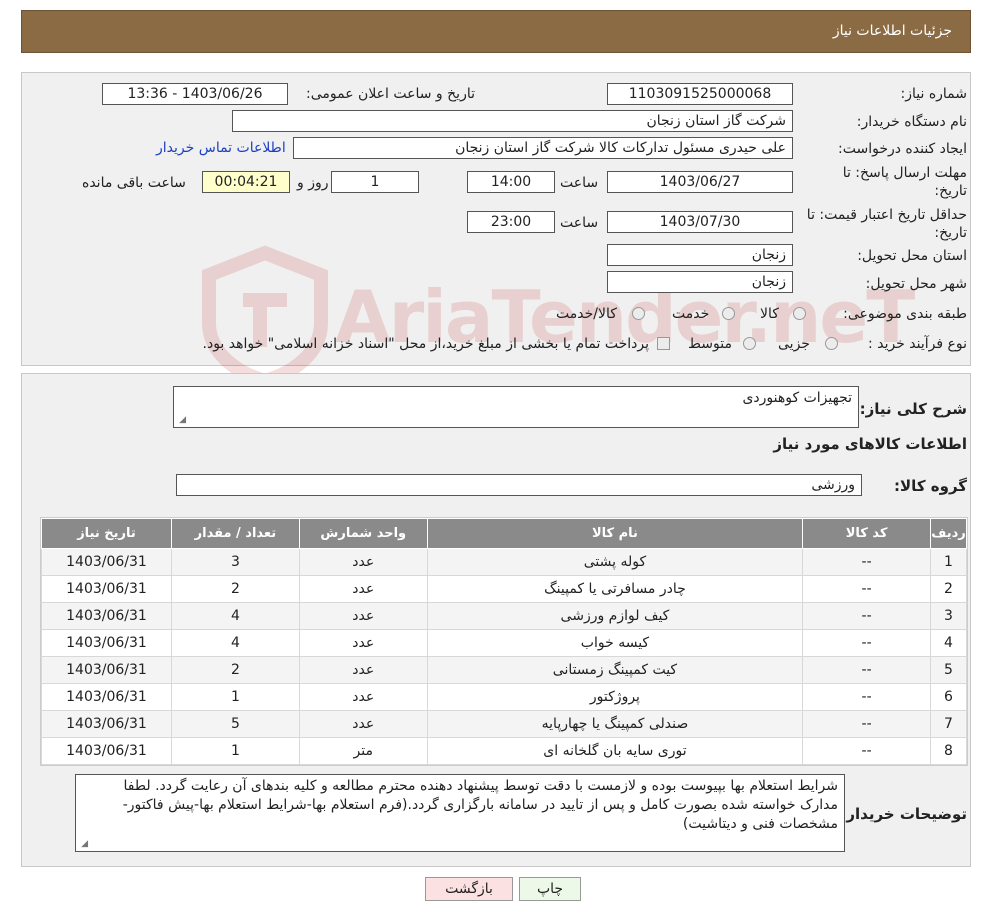 The width and height of the screenshot is (985, 921). Describe the element at coordinates (916, 284) in the screenshot. I see `city-label: شهر محل تحویل:` at that location.